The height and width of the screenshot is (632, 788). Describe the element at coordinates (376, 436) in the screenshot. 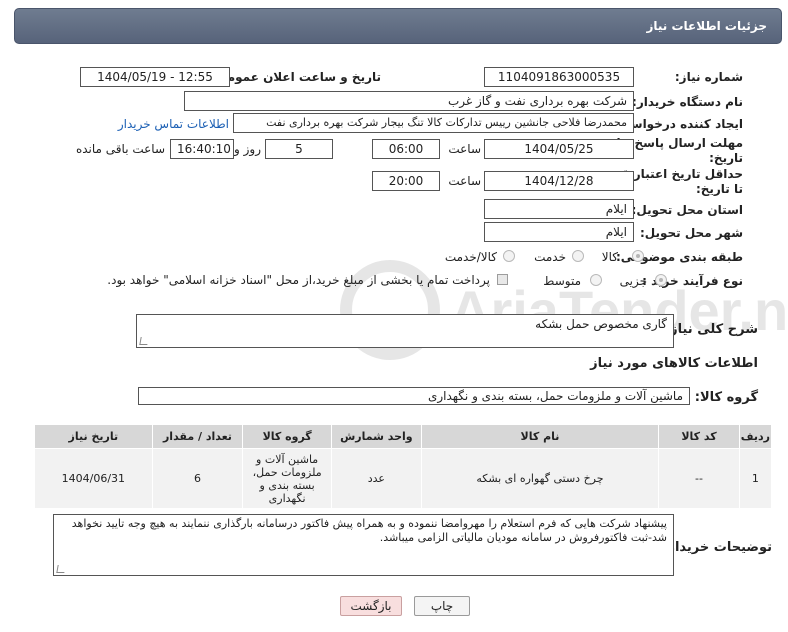

I see `col-unit-header: واحد شمارش` at that location.